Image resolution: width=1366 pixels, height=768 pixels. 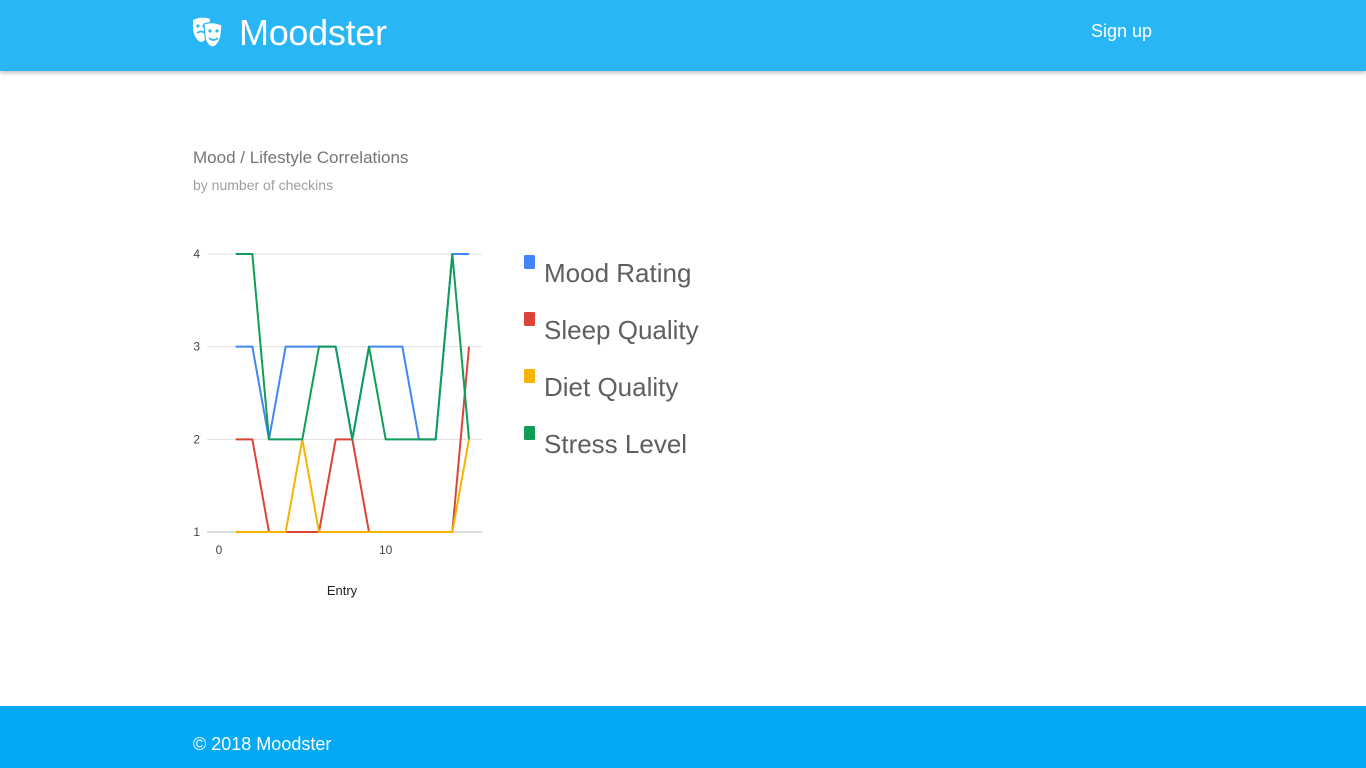 I want to click on legend-label: Stress Level, so click(x=615, y=444).